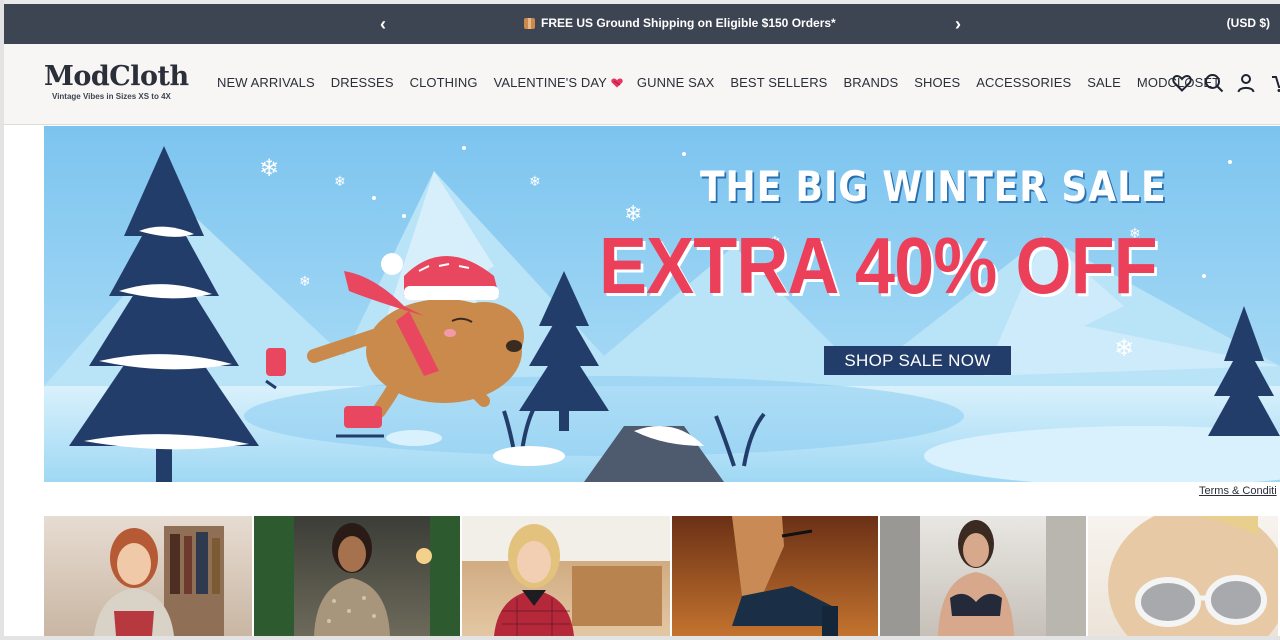 The height and width of the screenshot is (640, 1280). I want to click on nav-best-sellers: BEST SELLERS, so click(782, 82).